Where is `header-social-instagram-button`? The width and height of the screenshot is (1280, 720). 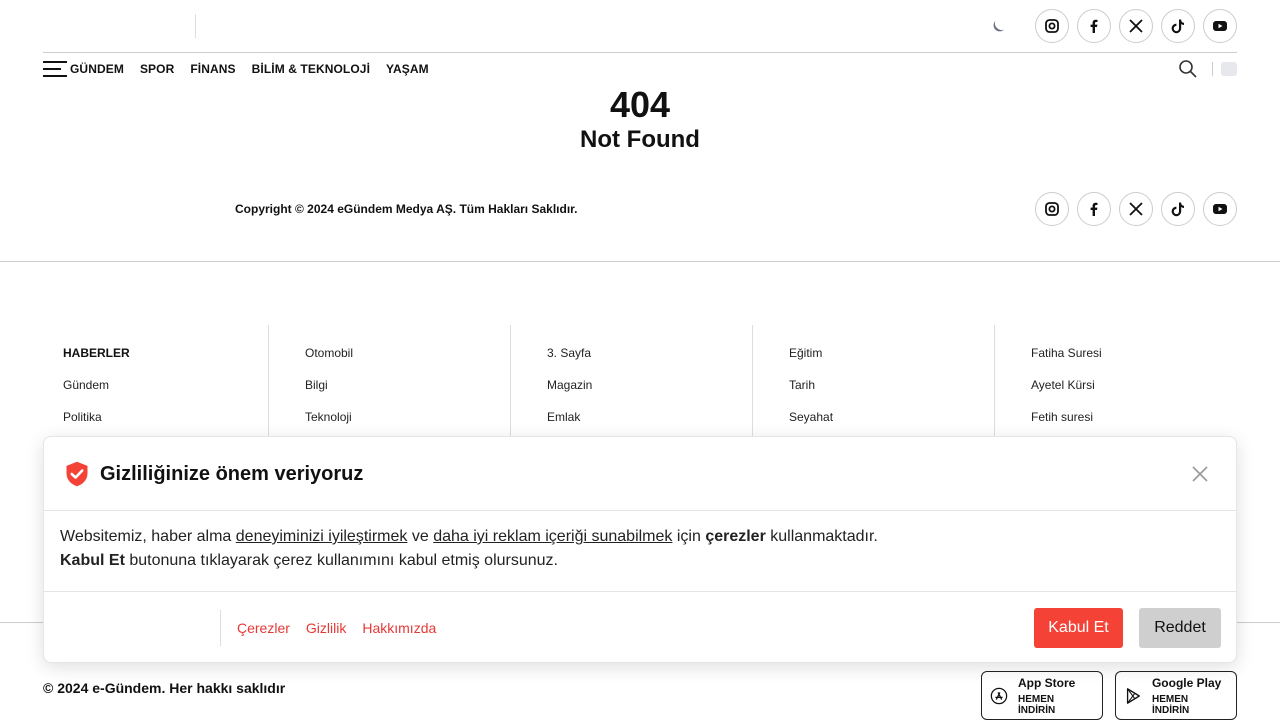
header-social-instagram-button is located at coordinates (1052, 26).